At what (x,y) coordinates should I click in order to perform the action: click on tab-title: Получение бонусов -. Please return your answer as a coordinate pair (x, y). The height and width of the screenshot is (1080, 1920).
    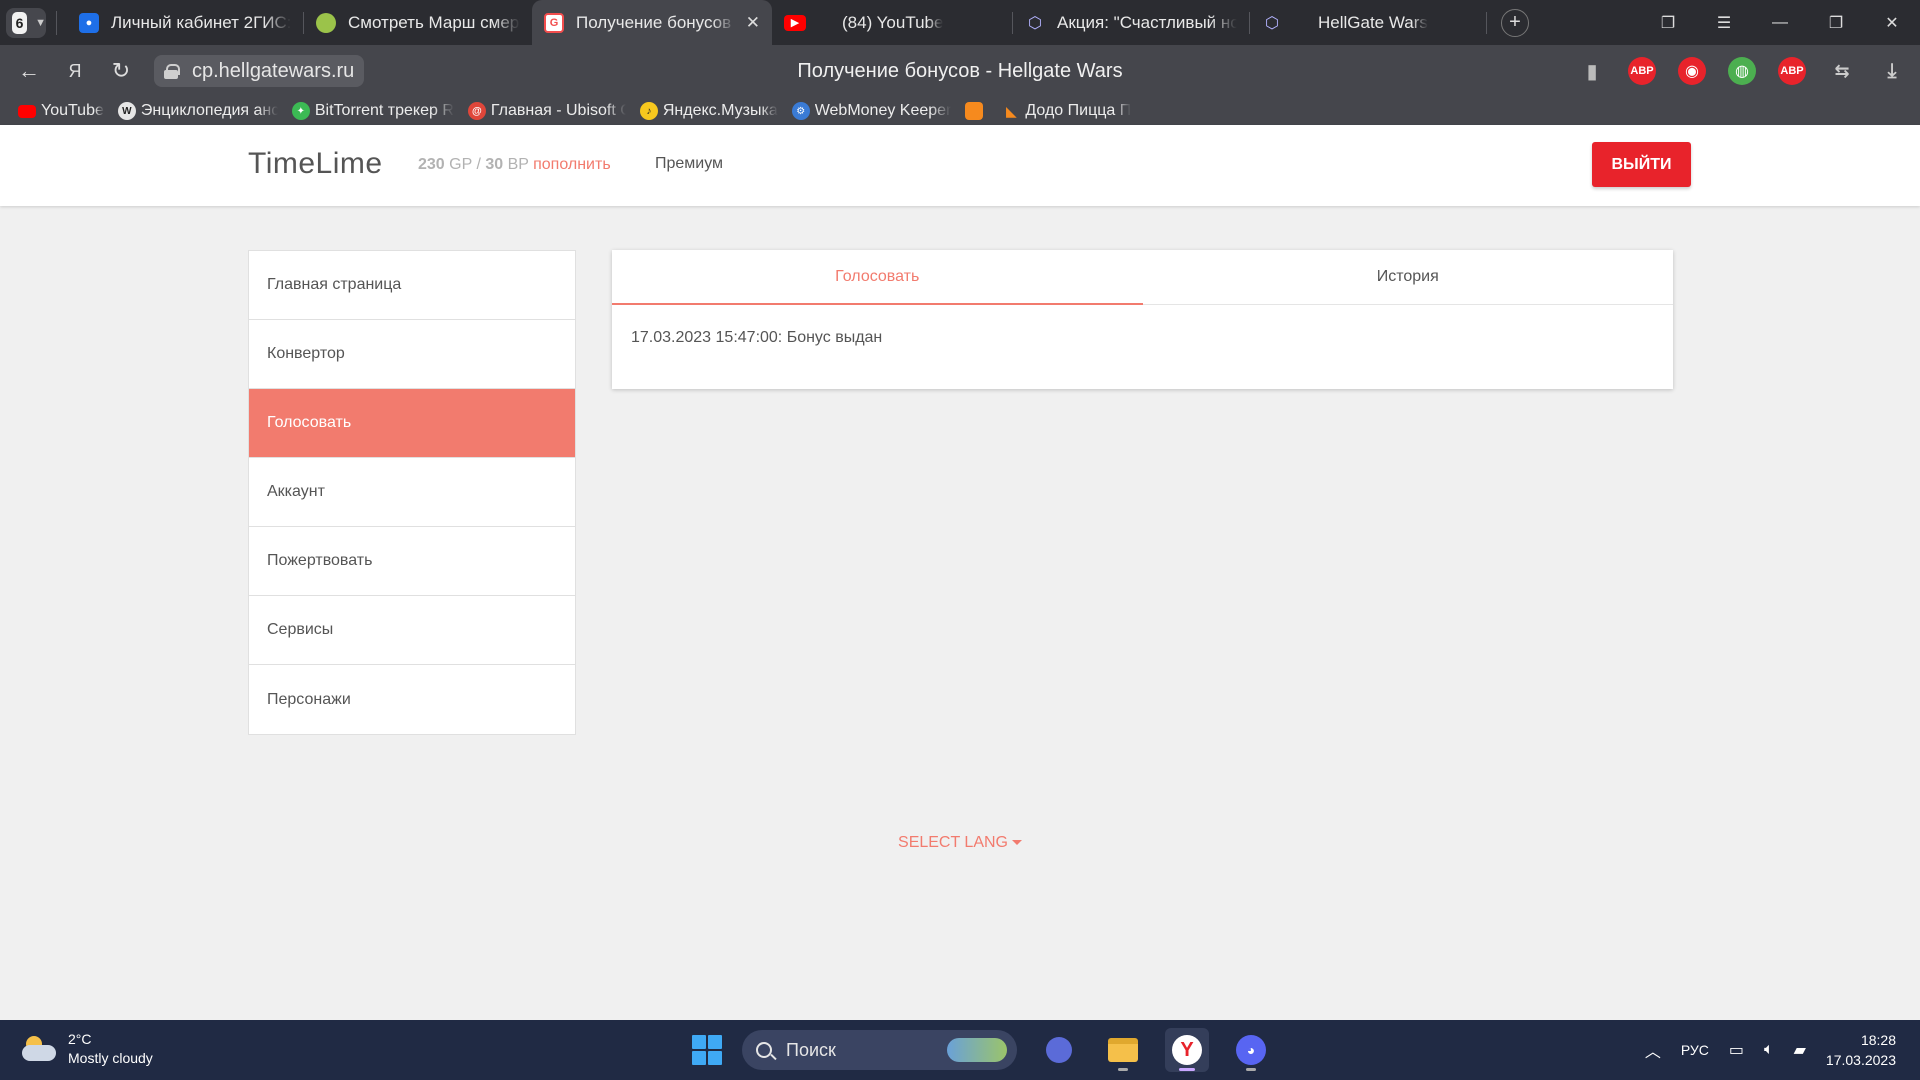
    Looking at the image, I should click on (656, 22).